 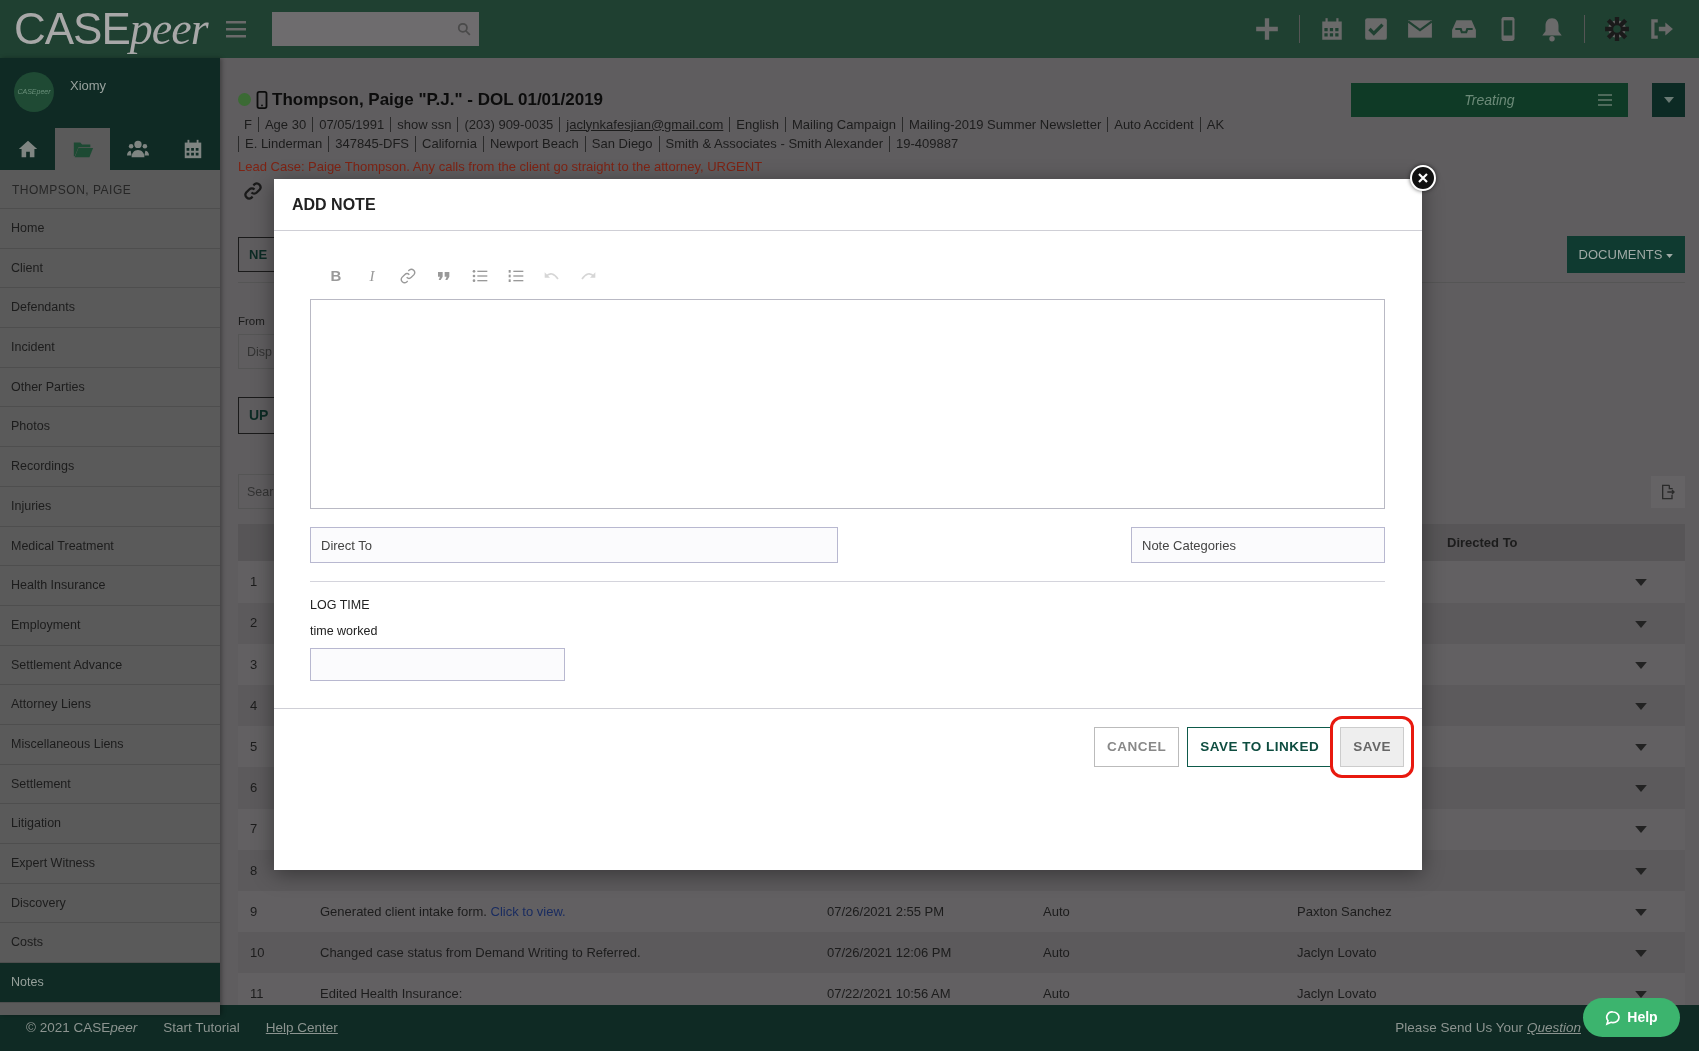 I want to click on info-text: Auto Accident, so click(x=1153, y=124).